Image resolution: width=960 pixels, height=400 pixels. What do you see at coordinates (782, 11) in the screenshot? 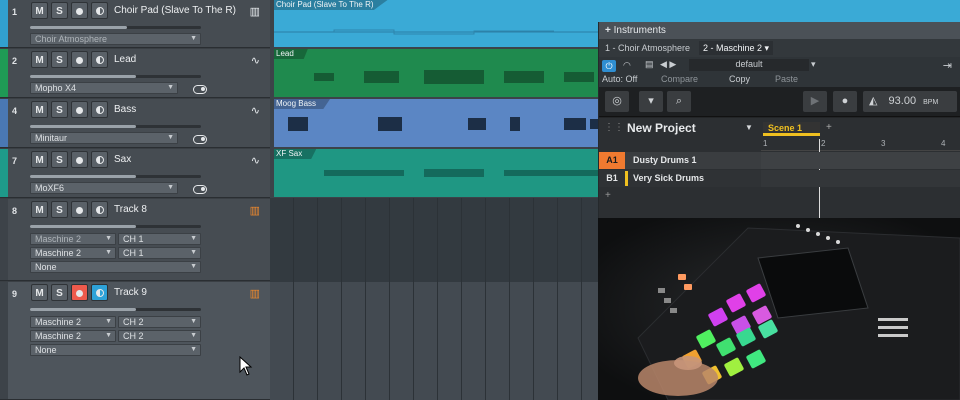
I see `audio-clip-choir-pad-cont` at bounding box center [782, 11].